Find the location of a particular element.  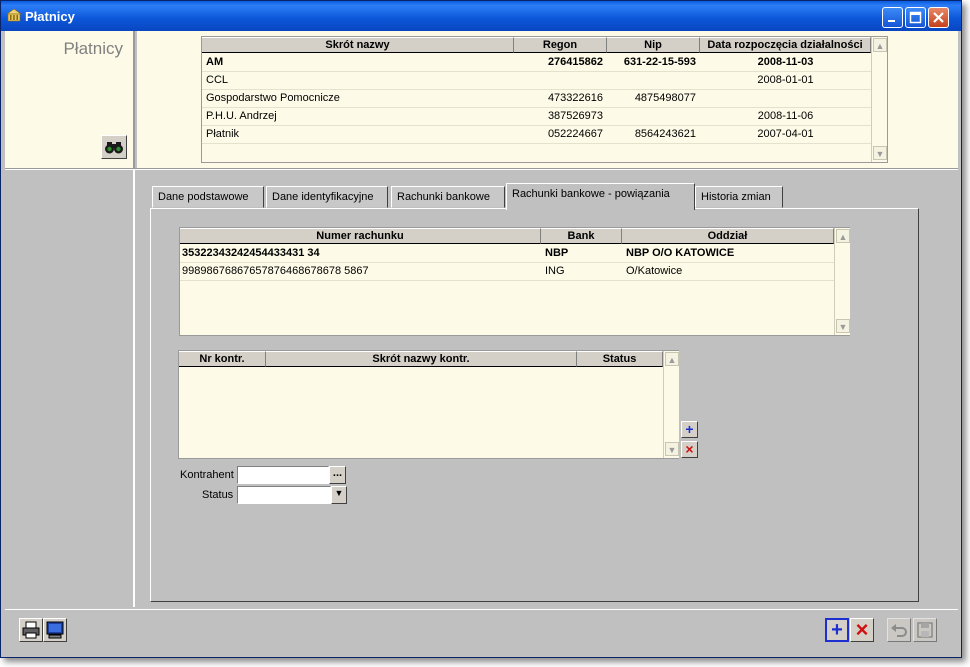

minimize-icon is located at coordinates (891, 21).